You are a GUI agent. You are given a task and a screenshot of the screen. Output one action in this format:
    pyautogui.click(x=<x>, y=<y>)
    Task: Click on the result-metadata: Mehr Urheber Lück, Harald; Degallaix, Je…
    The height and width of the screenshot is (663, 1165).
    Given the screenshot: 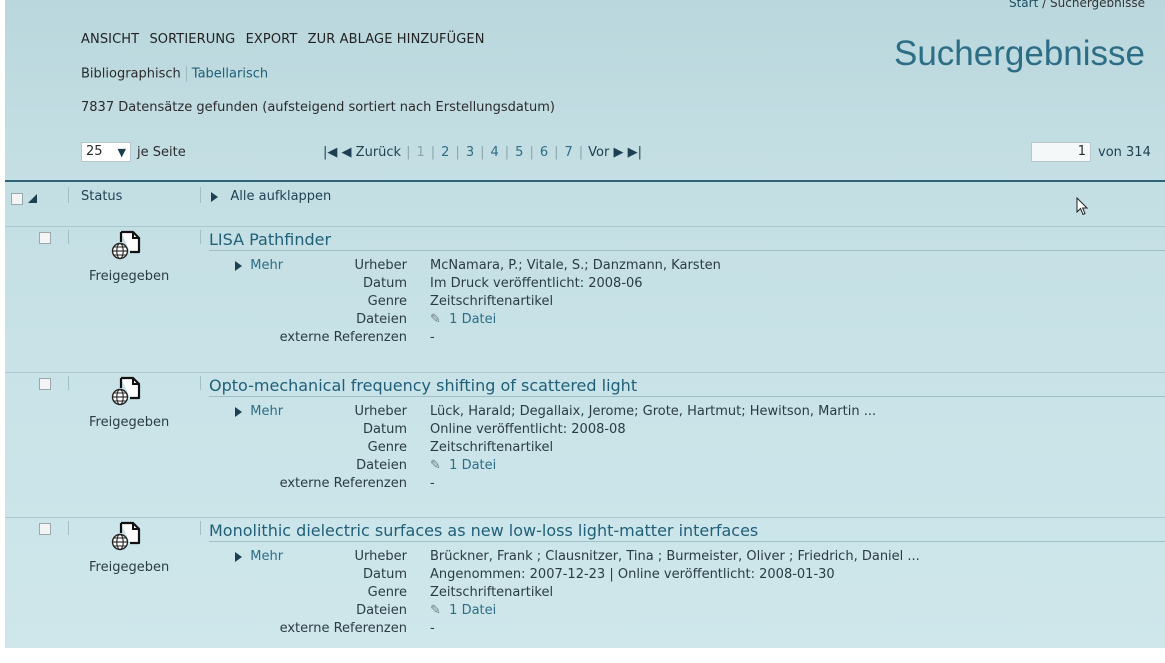 What is the action you would take?
    pyautogui.click(x=555, y=448)
    